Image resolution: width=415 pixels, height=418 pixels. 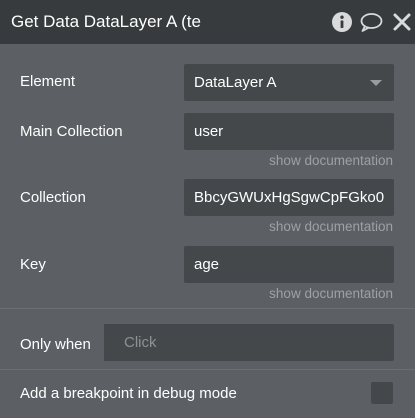 I want to click on main-collection-label: Main Collection, so click(x=71, y=131).